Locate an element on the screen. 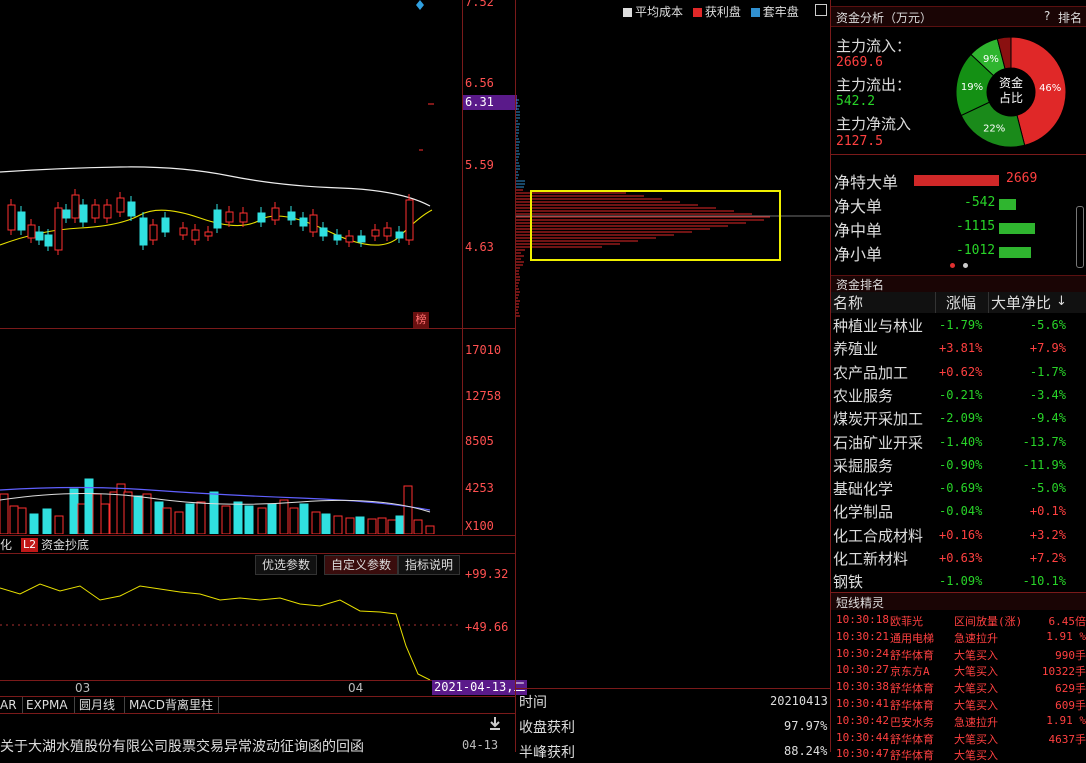 The image size is (1086, 763). sl-value: 10322手 is located at coordinates (1064, 671).